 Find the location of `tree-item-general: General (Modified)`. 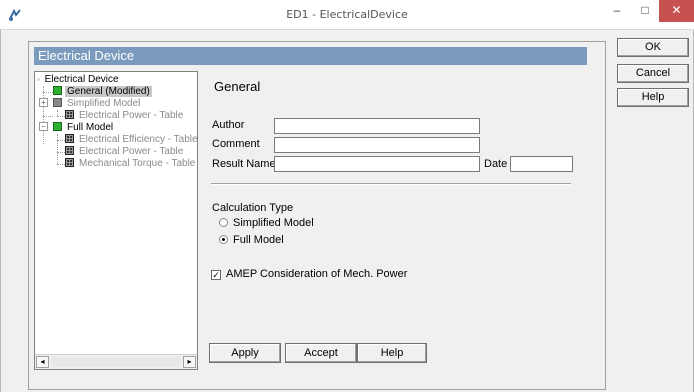

tree-item-general: General (Modified) is located at coordinates (102, 92).